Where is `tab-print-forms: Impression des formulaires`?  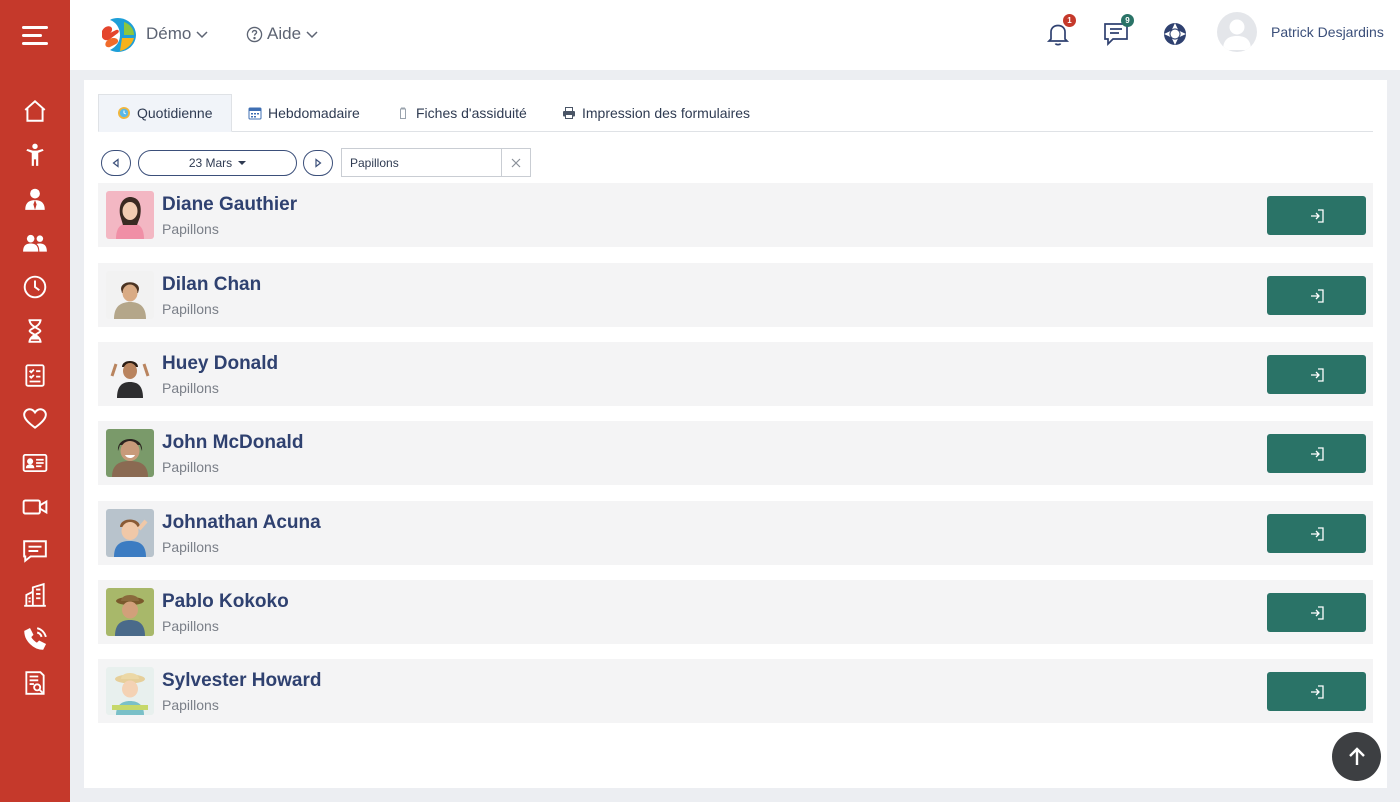 tab-print-forms: Impression des formulaires is located at coordinates (656, 113).